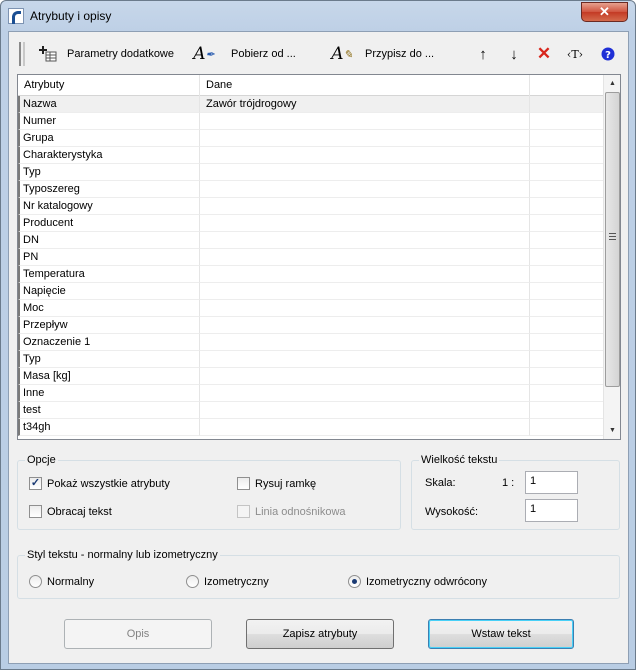  What do you see at coordinates (551, 510) in the screenshot?
I see `height-input: 1` at bounding box center [551, 510].